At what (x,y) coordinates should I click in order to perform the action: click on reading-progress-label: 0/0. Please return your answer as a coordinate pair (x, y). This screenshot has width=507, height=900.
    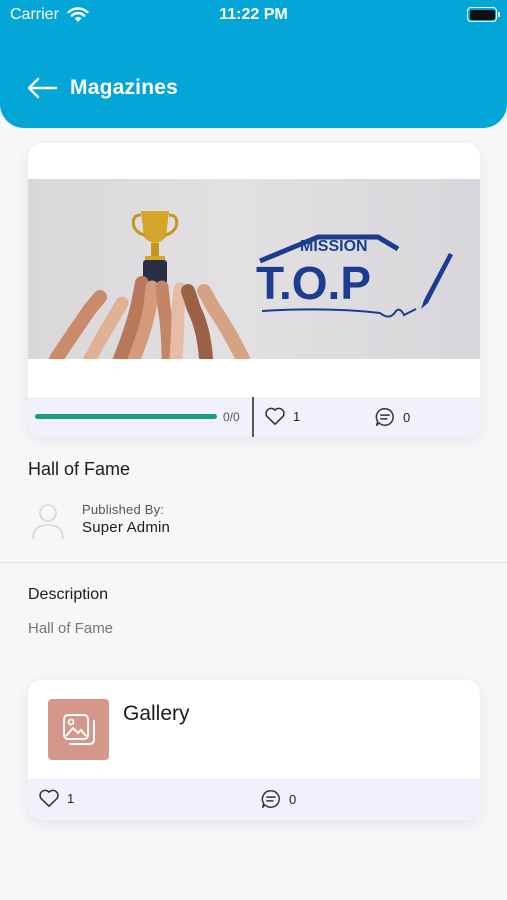
    Looking at the image, I should click on (231, 417).